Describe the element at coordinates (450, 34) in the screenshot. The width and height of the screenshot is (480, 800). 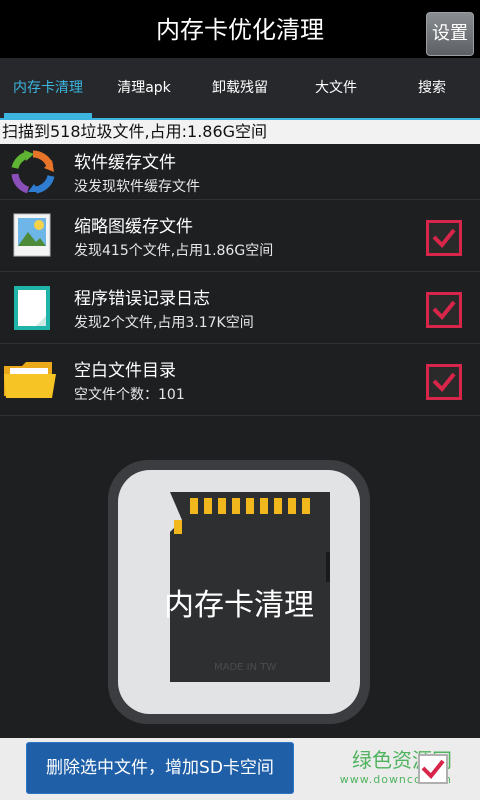
I see `settings-button: 设置` at that location.